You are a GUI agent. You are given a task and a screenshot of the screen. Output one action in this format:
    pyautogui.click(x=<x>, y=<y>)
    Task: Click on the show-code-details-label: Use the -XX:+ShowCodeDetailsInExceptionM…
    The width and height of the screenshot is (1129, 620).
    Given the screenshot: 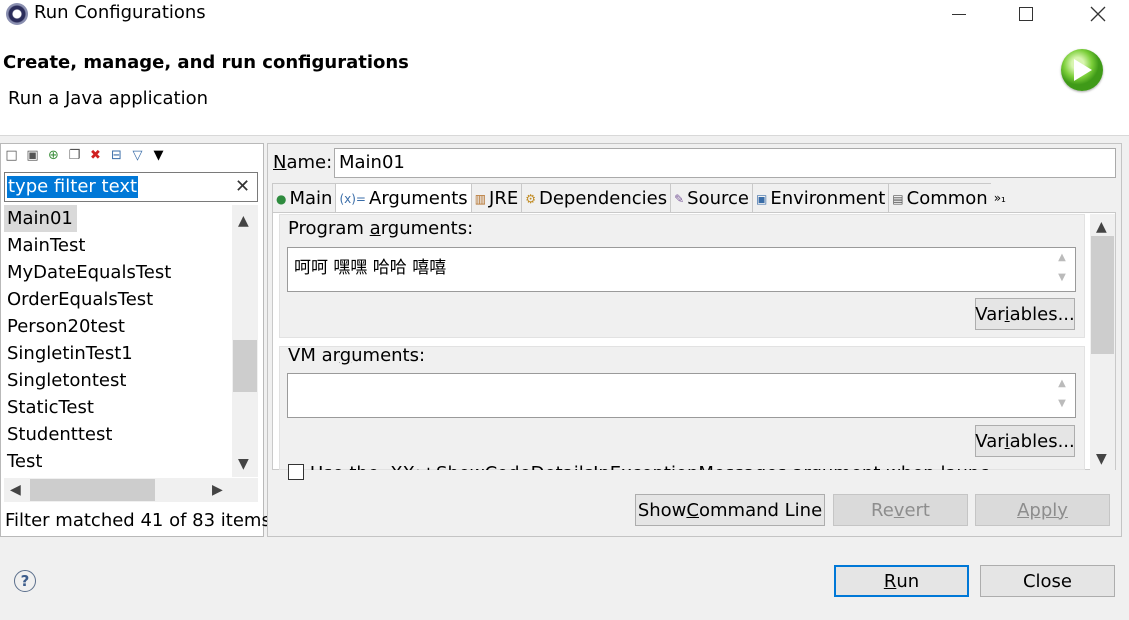 What is the action you would take?
    pyautogui.click(x=650, y=465)
    